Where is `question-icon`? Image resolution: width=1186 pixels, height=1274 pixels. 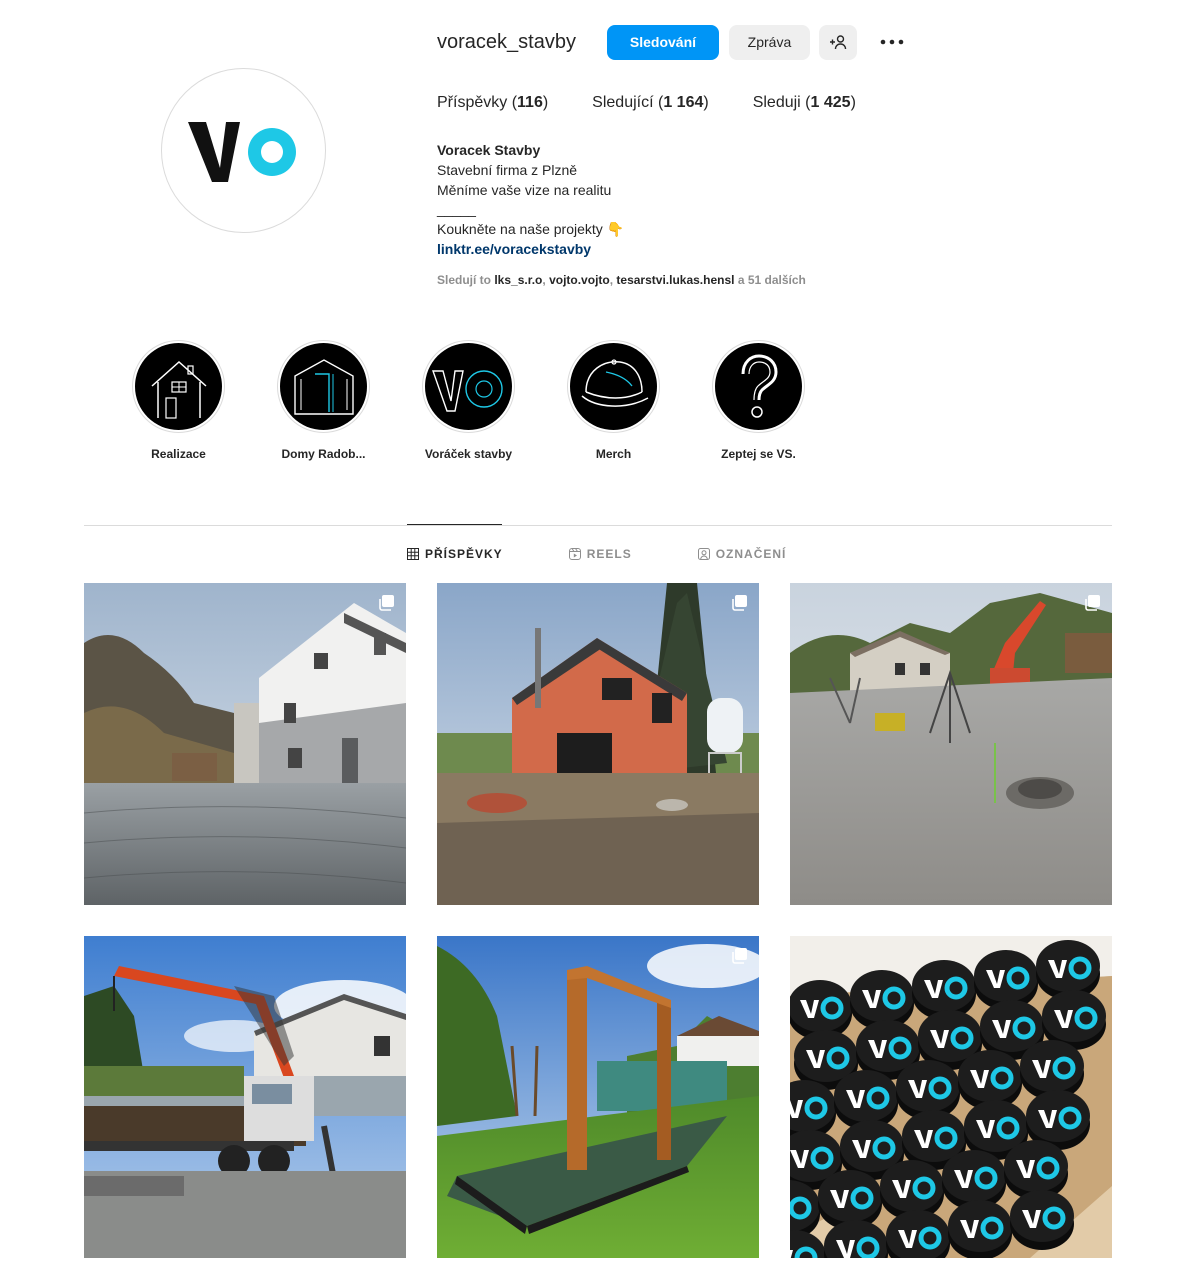
question-icon is located at coordinates (759, 385).